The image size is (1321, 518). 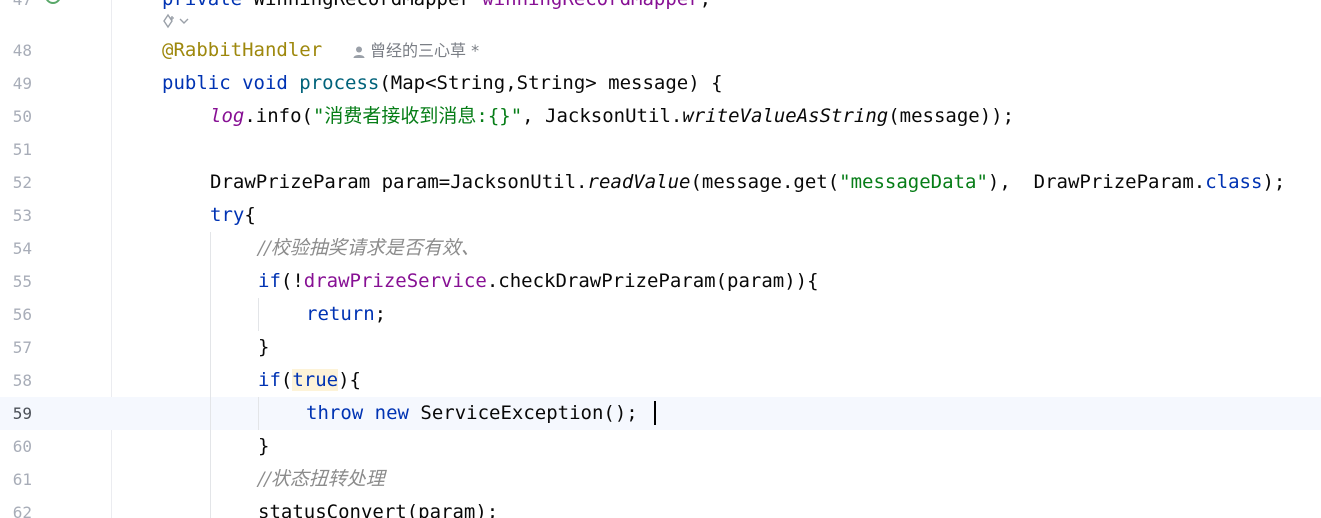 I want to click on code-line: 59 throw new ServiceException();, so click(x=660, y=413).